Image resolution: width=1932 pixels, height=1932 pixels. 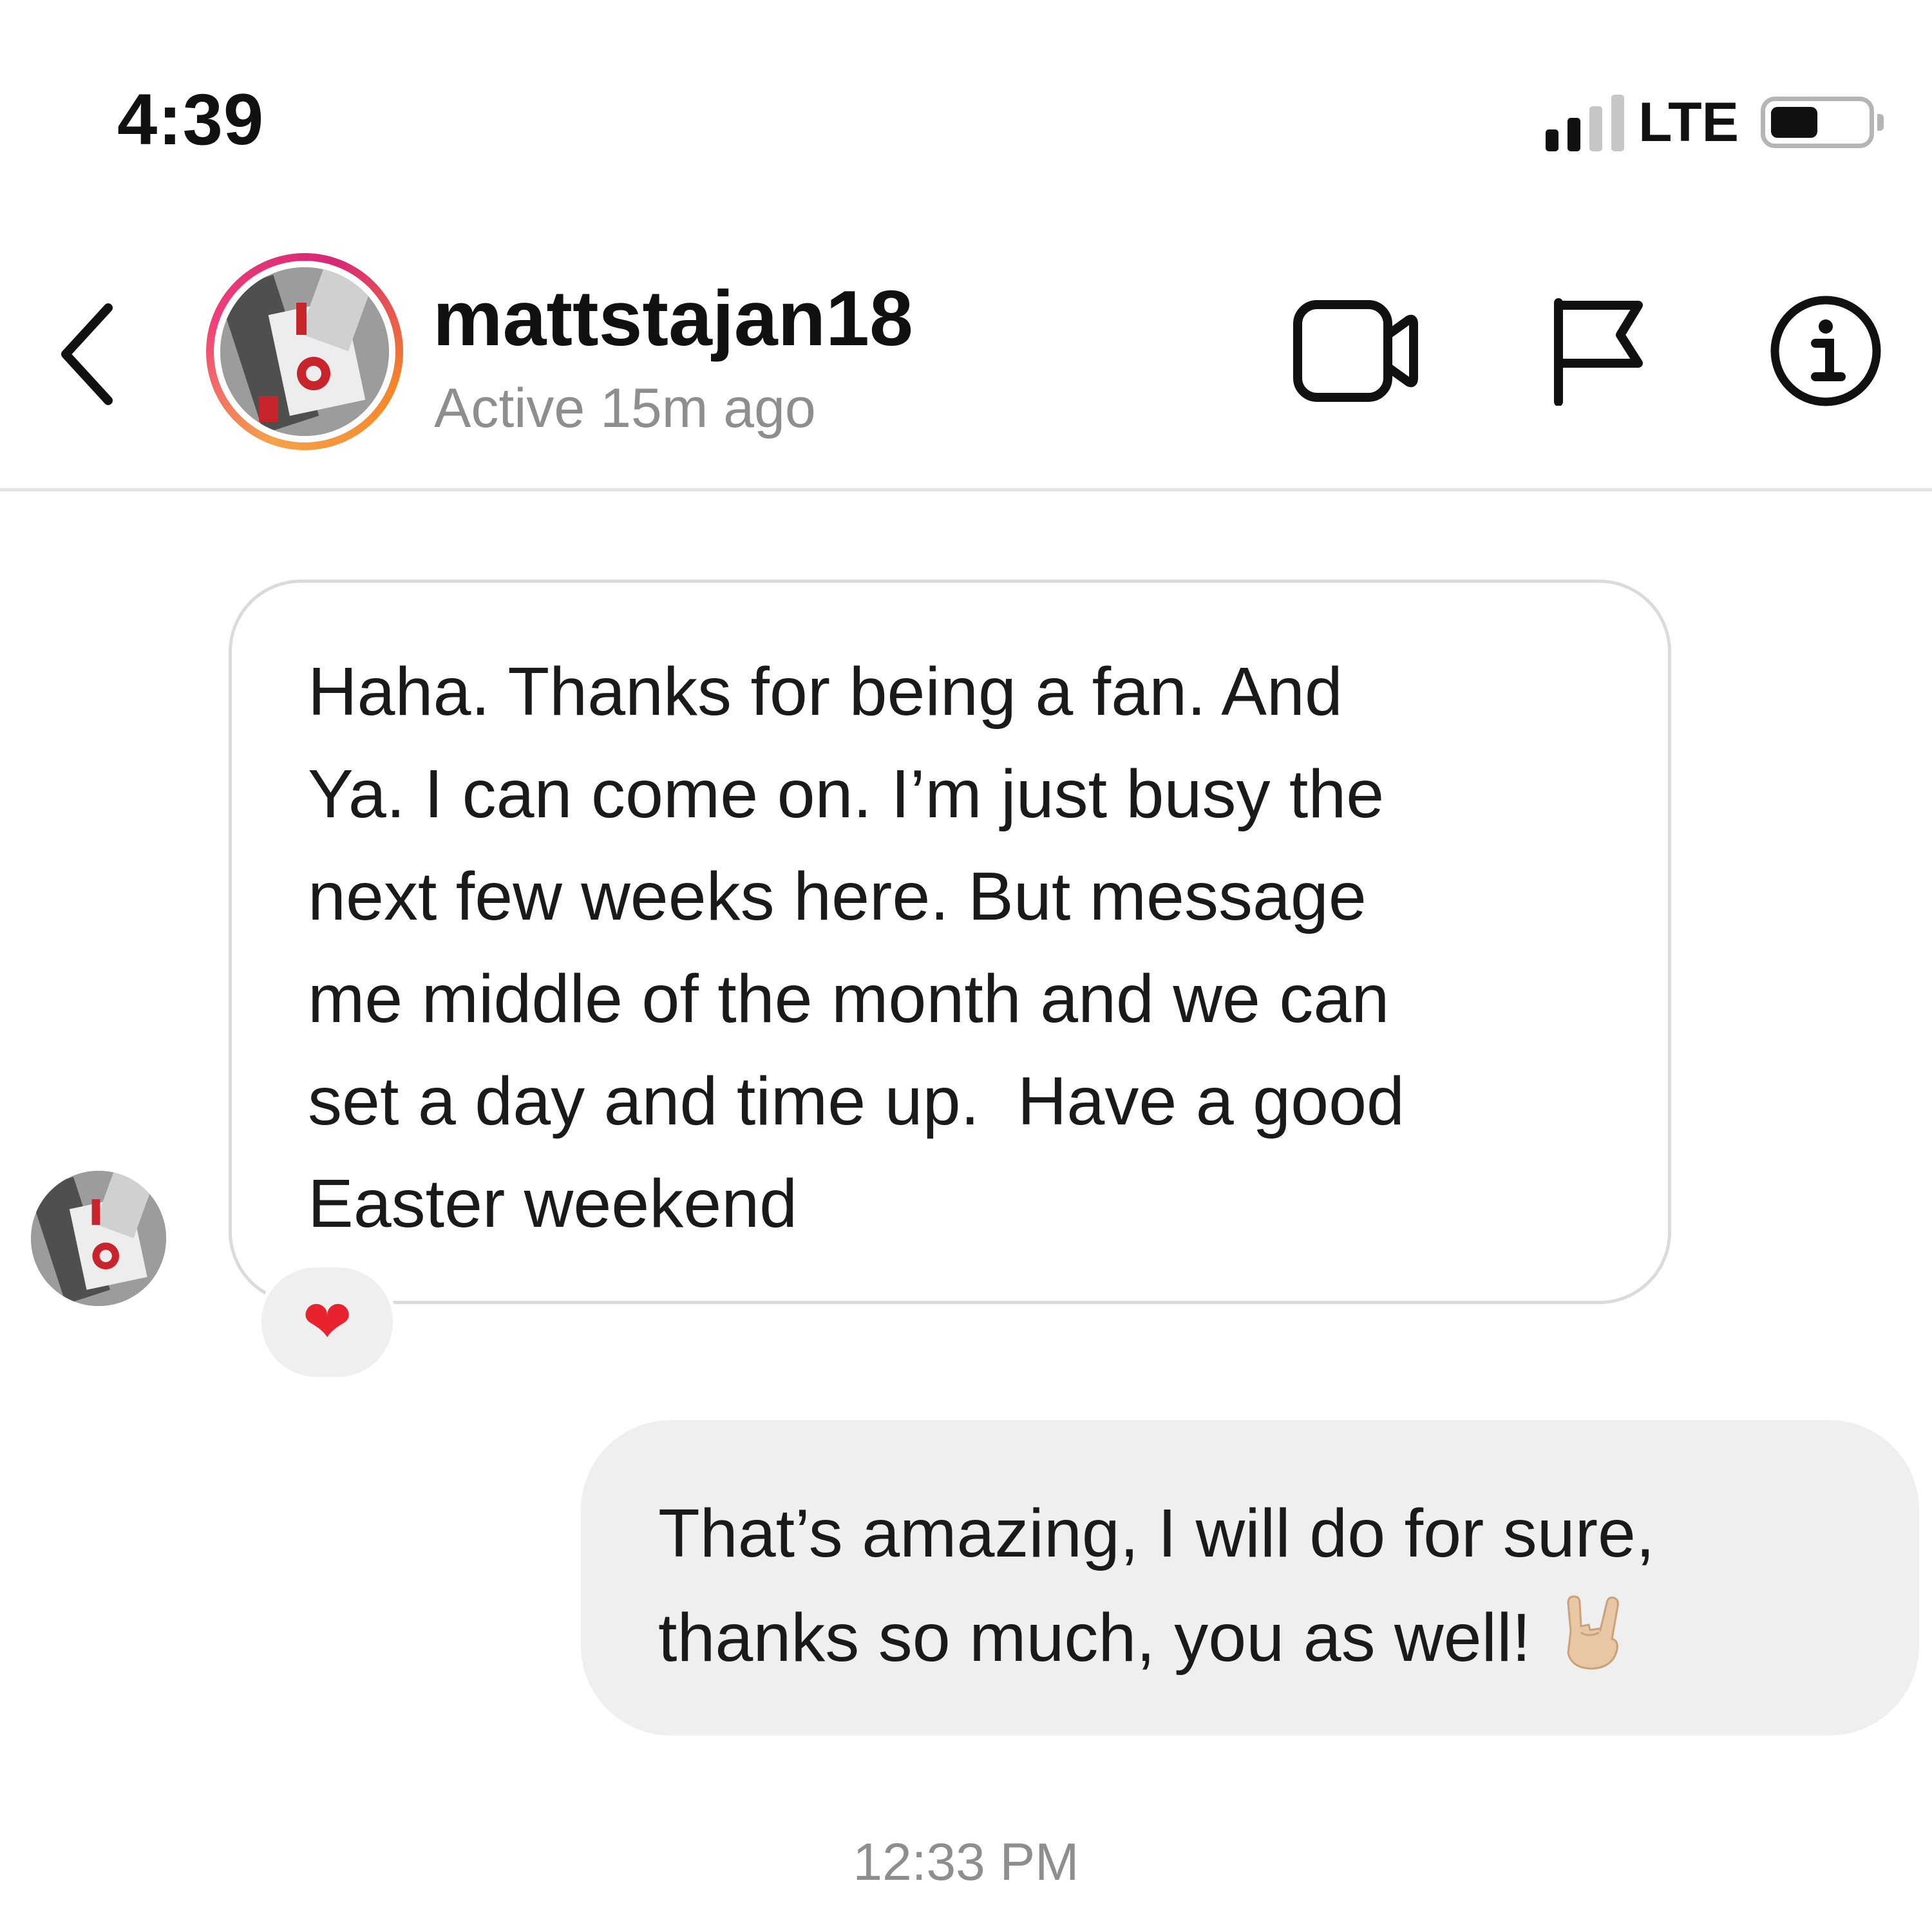 I want to click on flag-icon, so click(x=1598, y=352).